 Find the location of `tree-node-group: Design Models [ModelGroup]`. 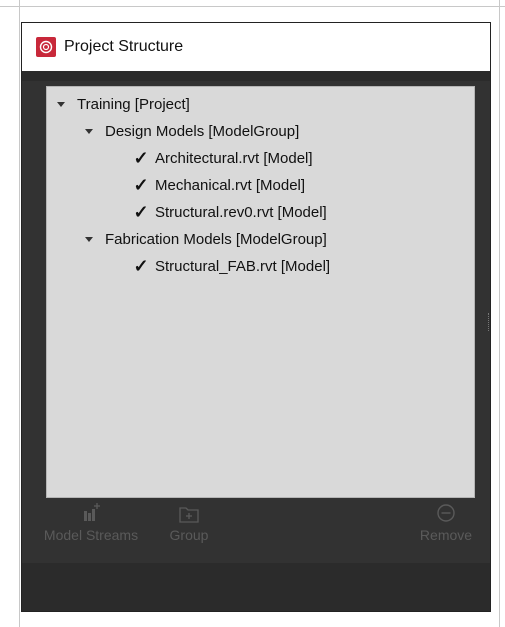

tree-node-group: Design Models [ModelGroup] is located at coordinates (192, 131).